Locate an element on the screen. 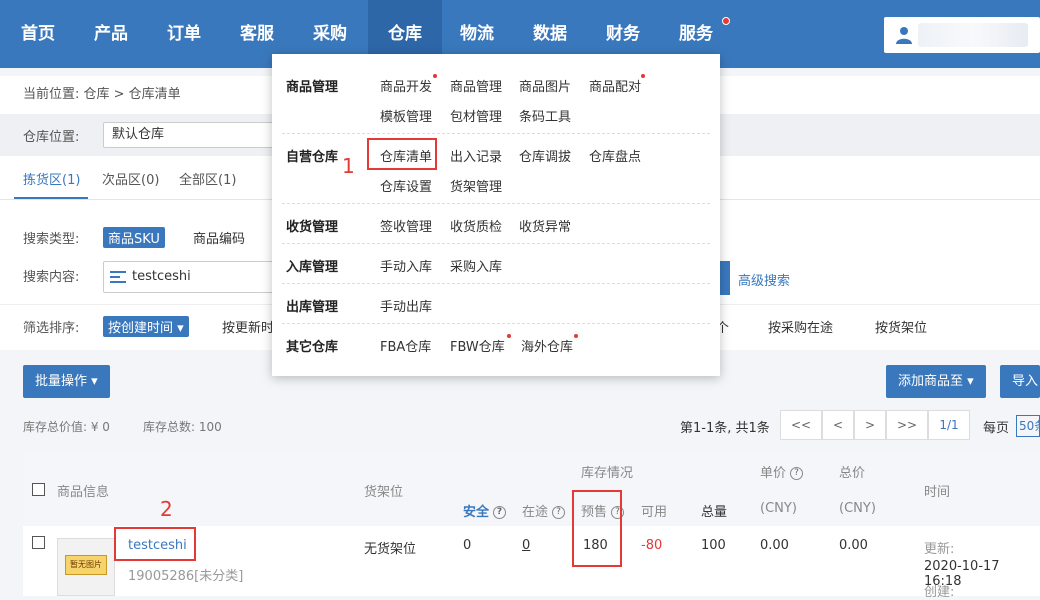 Image resolution: width=1040 pixels, height=600 pixels. pager-prev: < is located at coordinates (838, 425).